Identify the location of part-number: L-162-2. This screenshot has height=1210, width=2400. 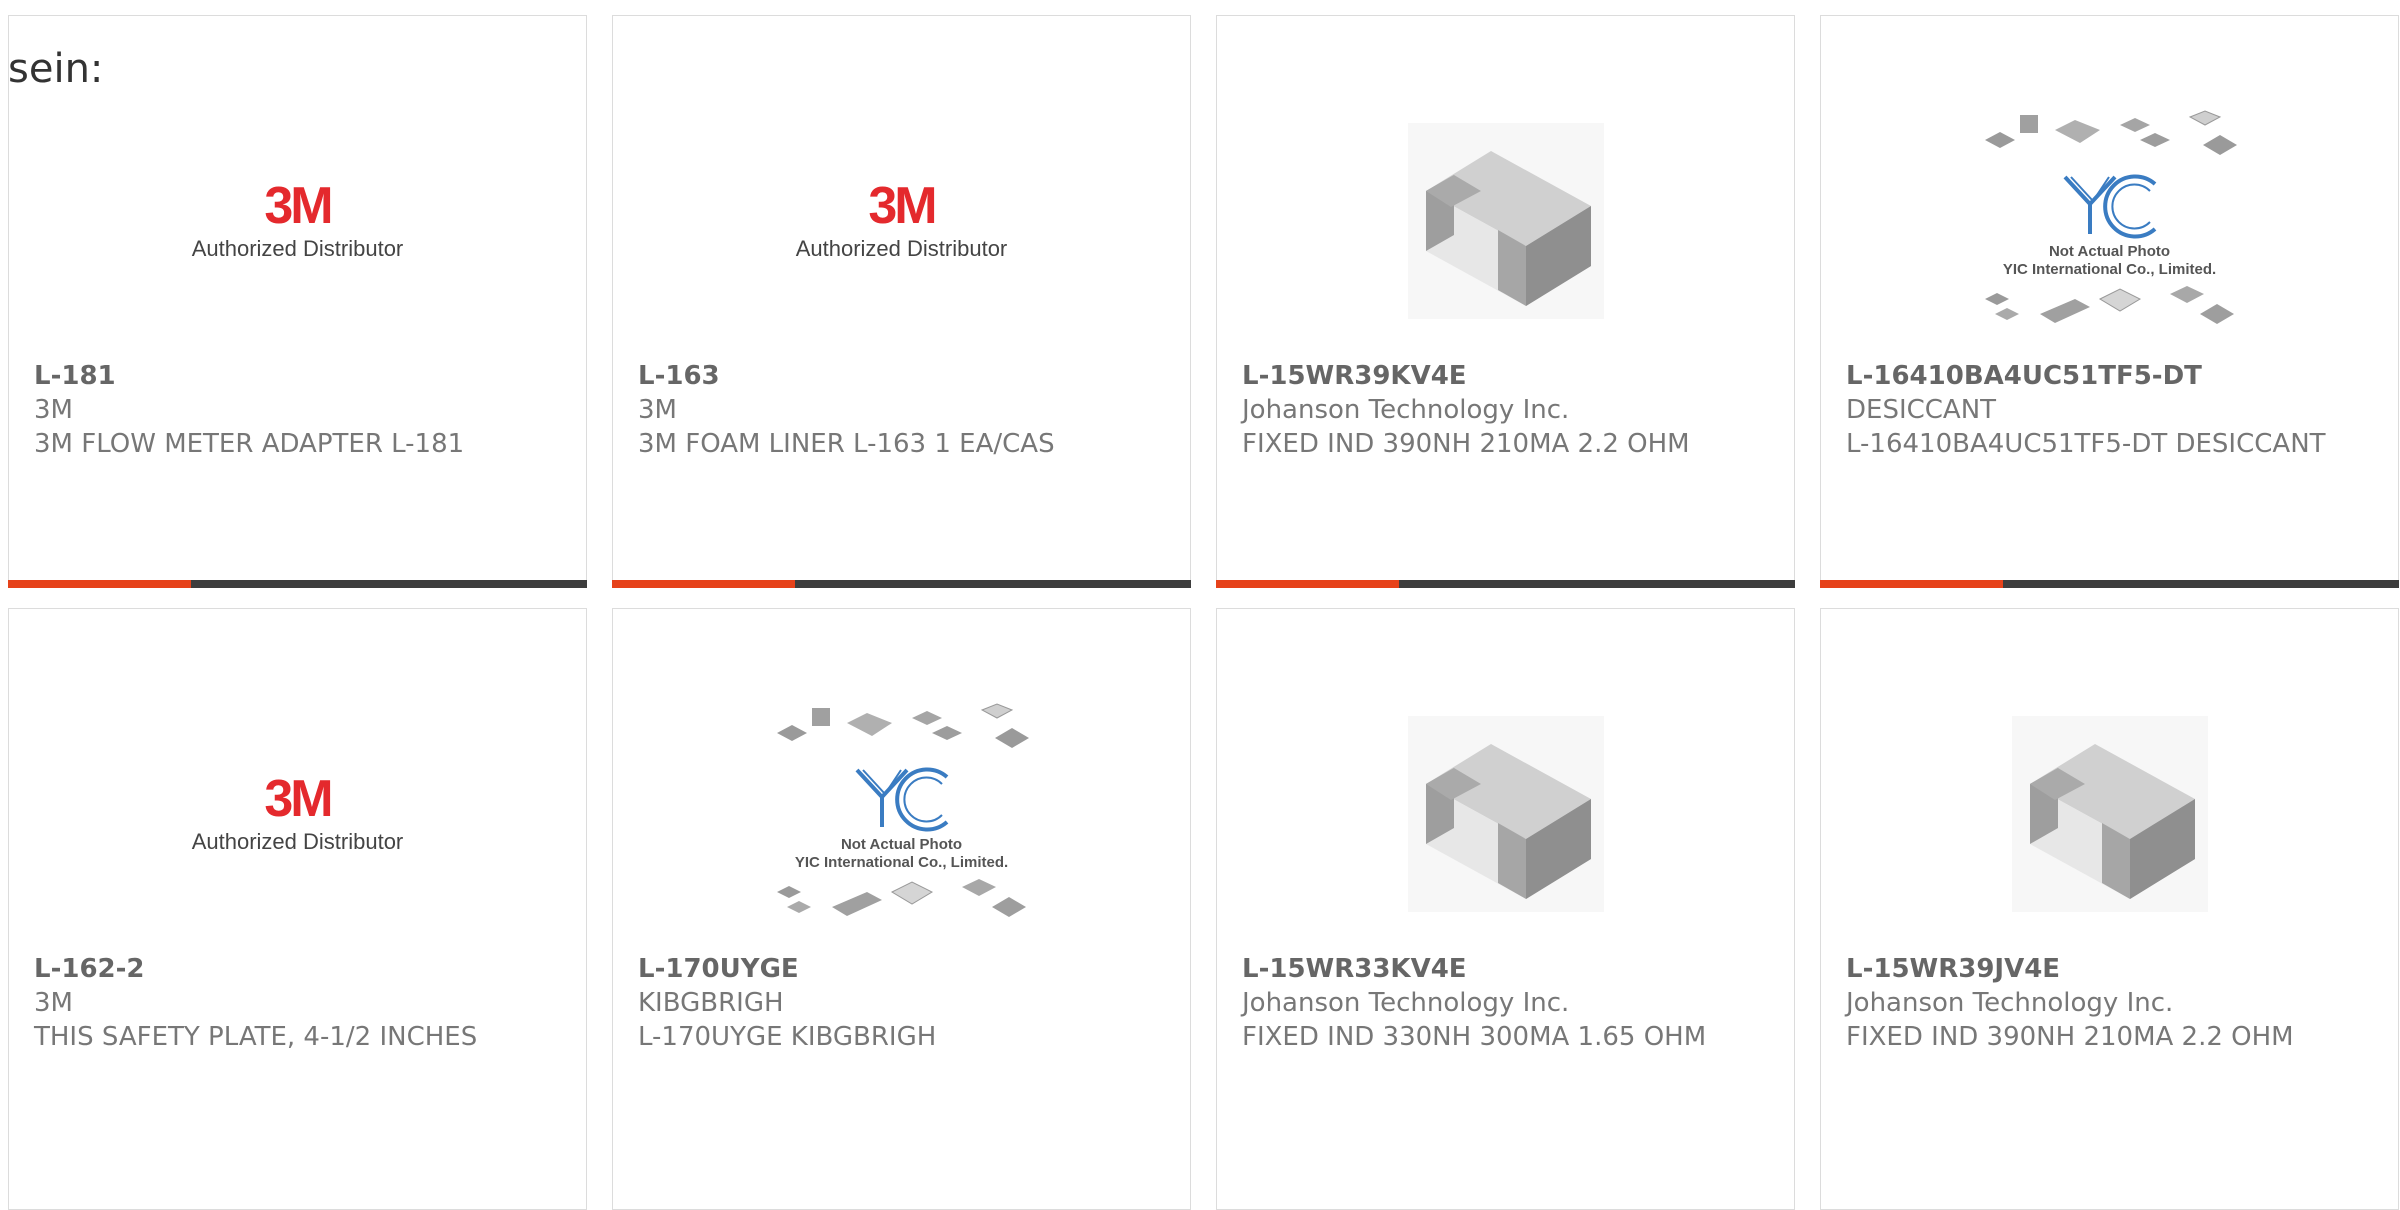
(300, 969).